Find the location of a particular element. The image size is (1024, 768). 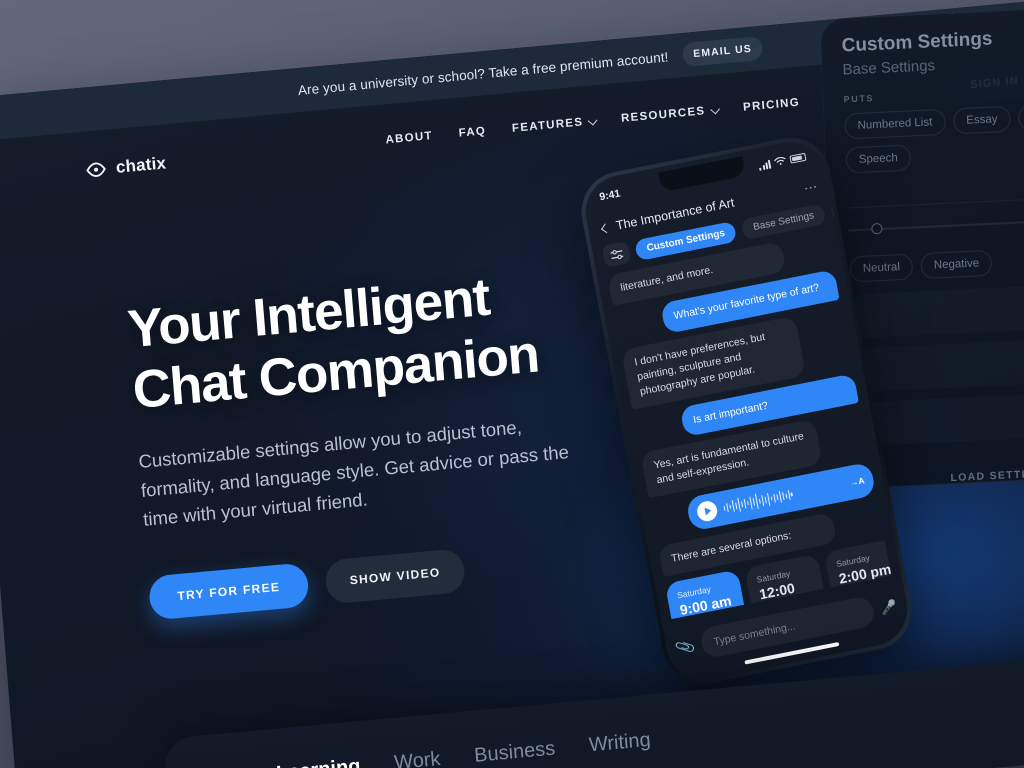

microphone-icon: 🎤 is located at coordinates (889, 607).